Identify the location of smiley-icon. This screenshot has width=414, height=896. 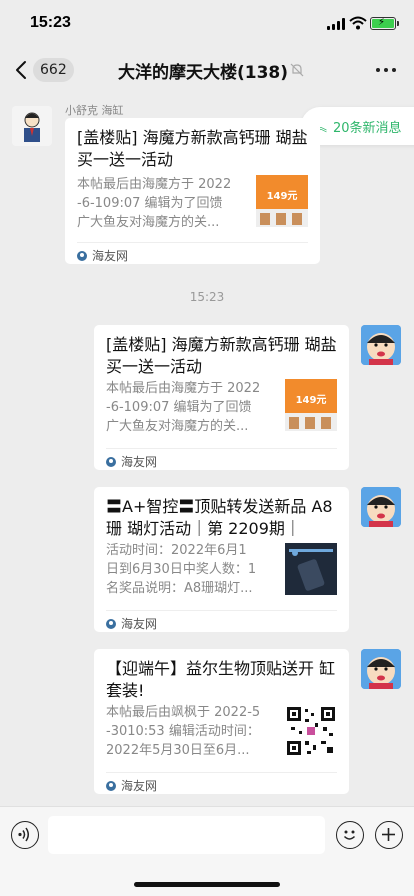
(349, 835).